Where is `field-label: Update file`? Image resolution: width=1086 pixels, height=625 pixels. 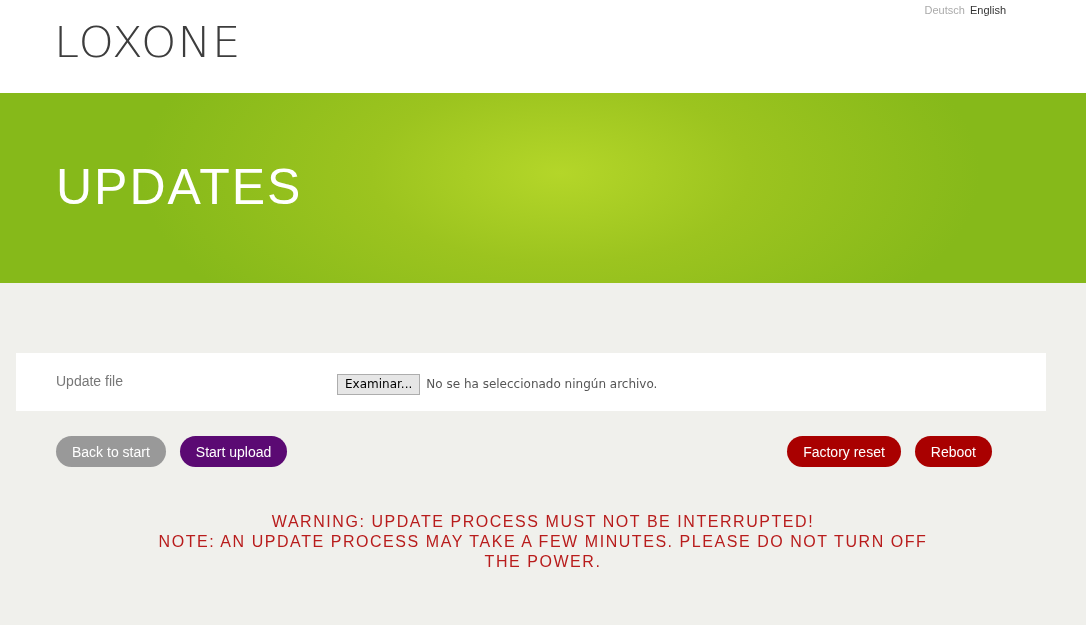
field-label: Update file is located at coordinates (90, 380).